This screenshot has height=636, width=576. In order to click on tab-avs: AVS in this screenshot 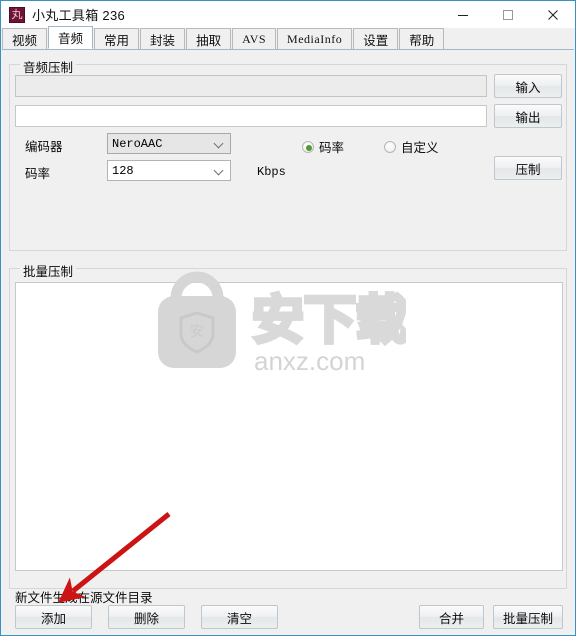, I will do `click(254, 38)`.